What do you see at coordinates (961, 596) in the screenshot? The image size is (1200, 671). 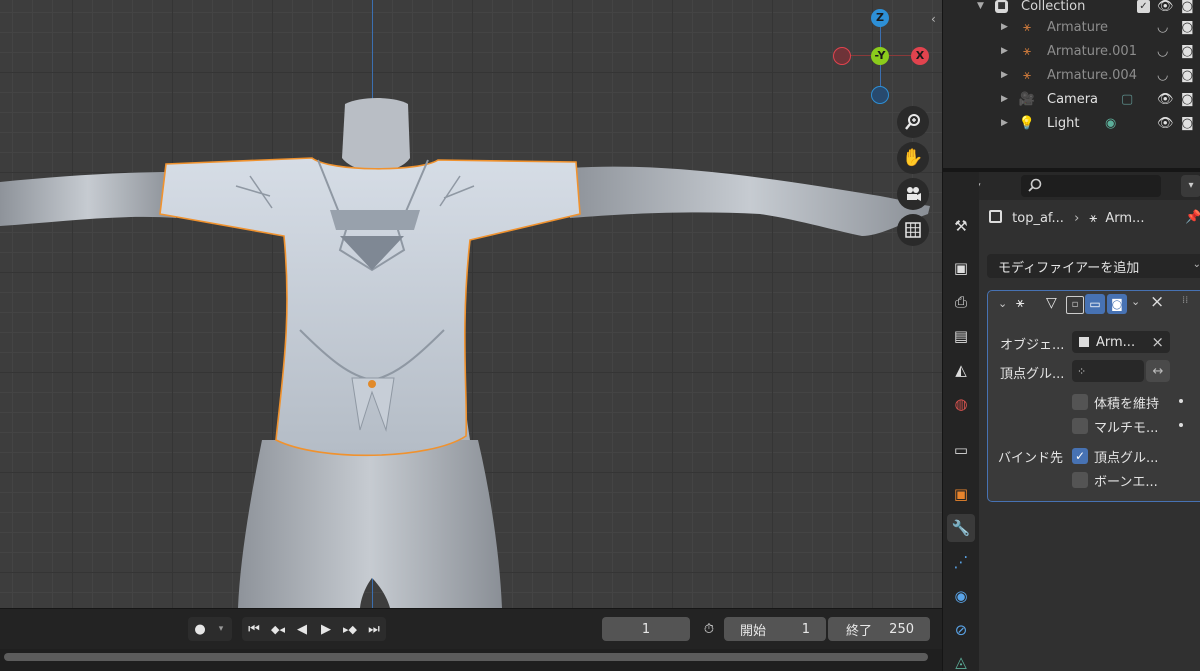 I see `physics-tab-icon: ◉` at bounding box center [961, 596].